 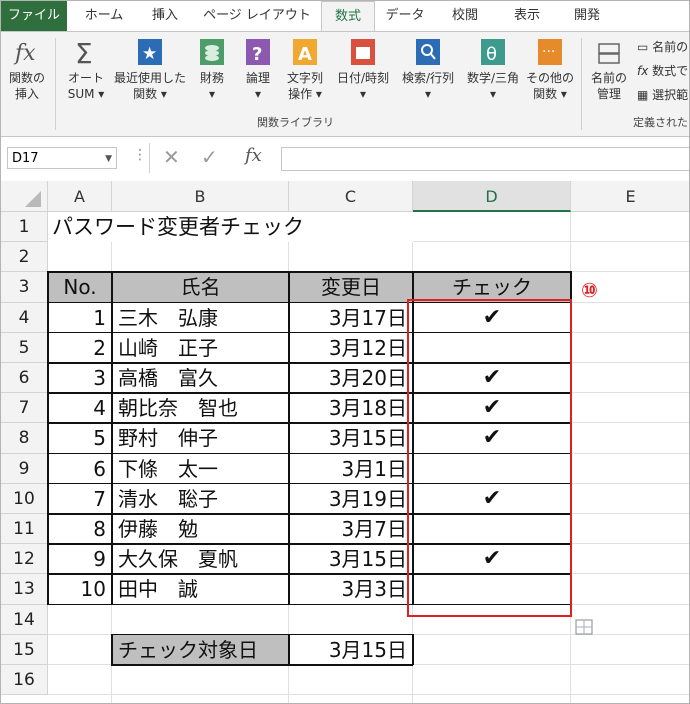 What do you see at coordinates (24, 649) in the screenshot?
I see `row-header-15: 15` at bounding box center [24, 649].